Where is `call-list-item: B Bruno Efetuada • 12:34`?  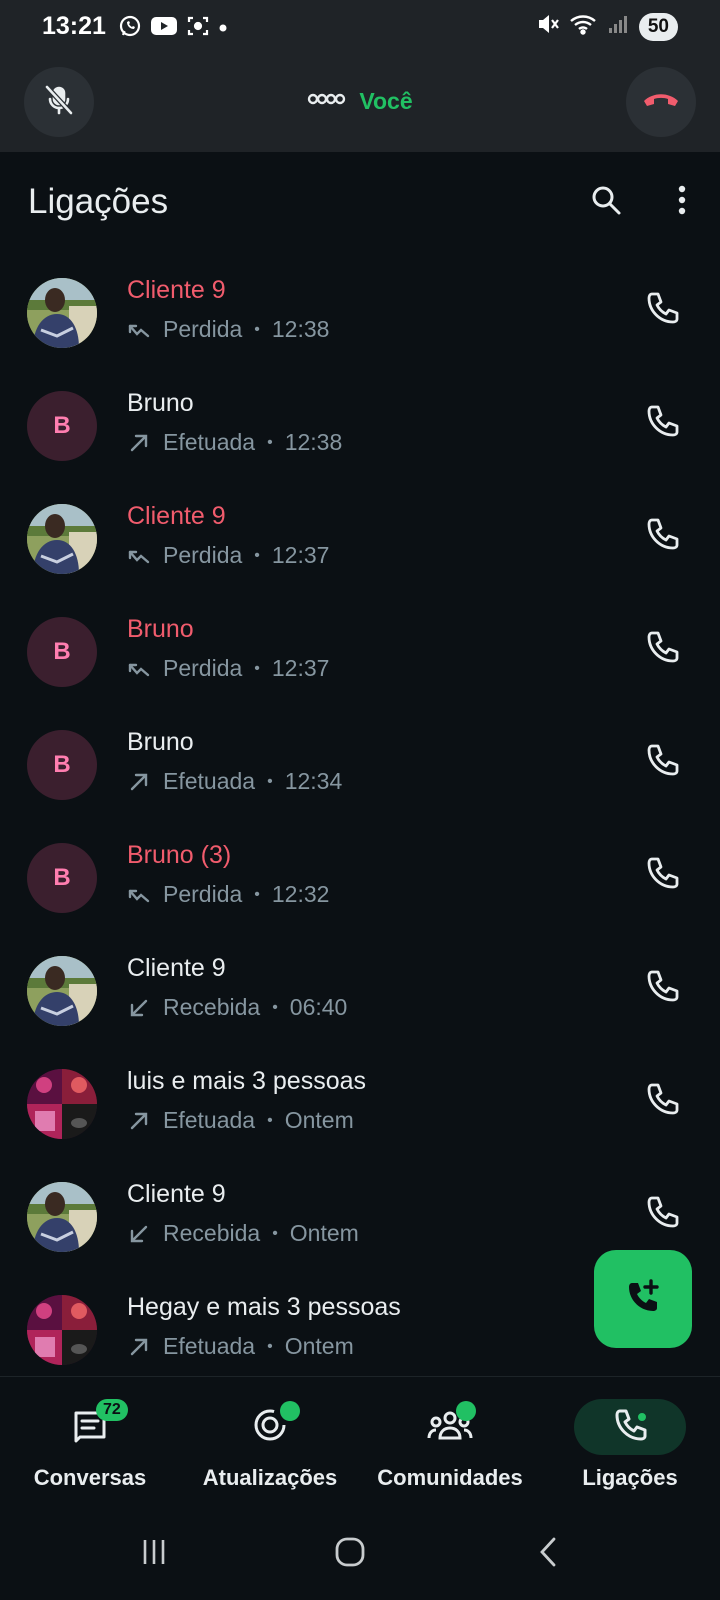
call-list-item: B Bruno Efetuada • 12:34 is located at coordinates (360, 767).